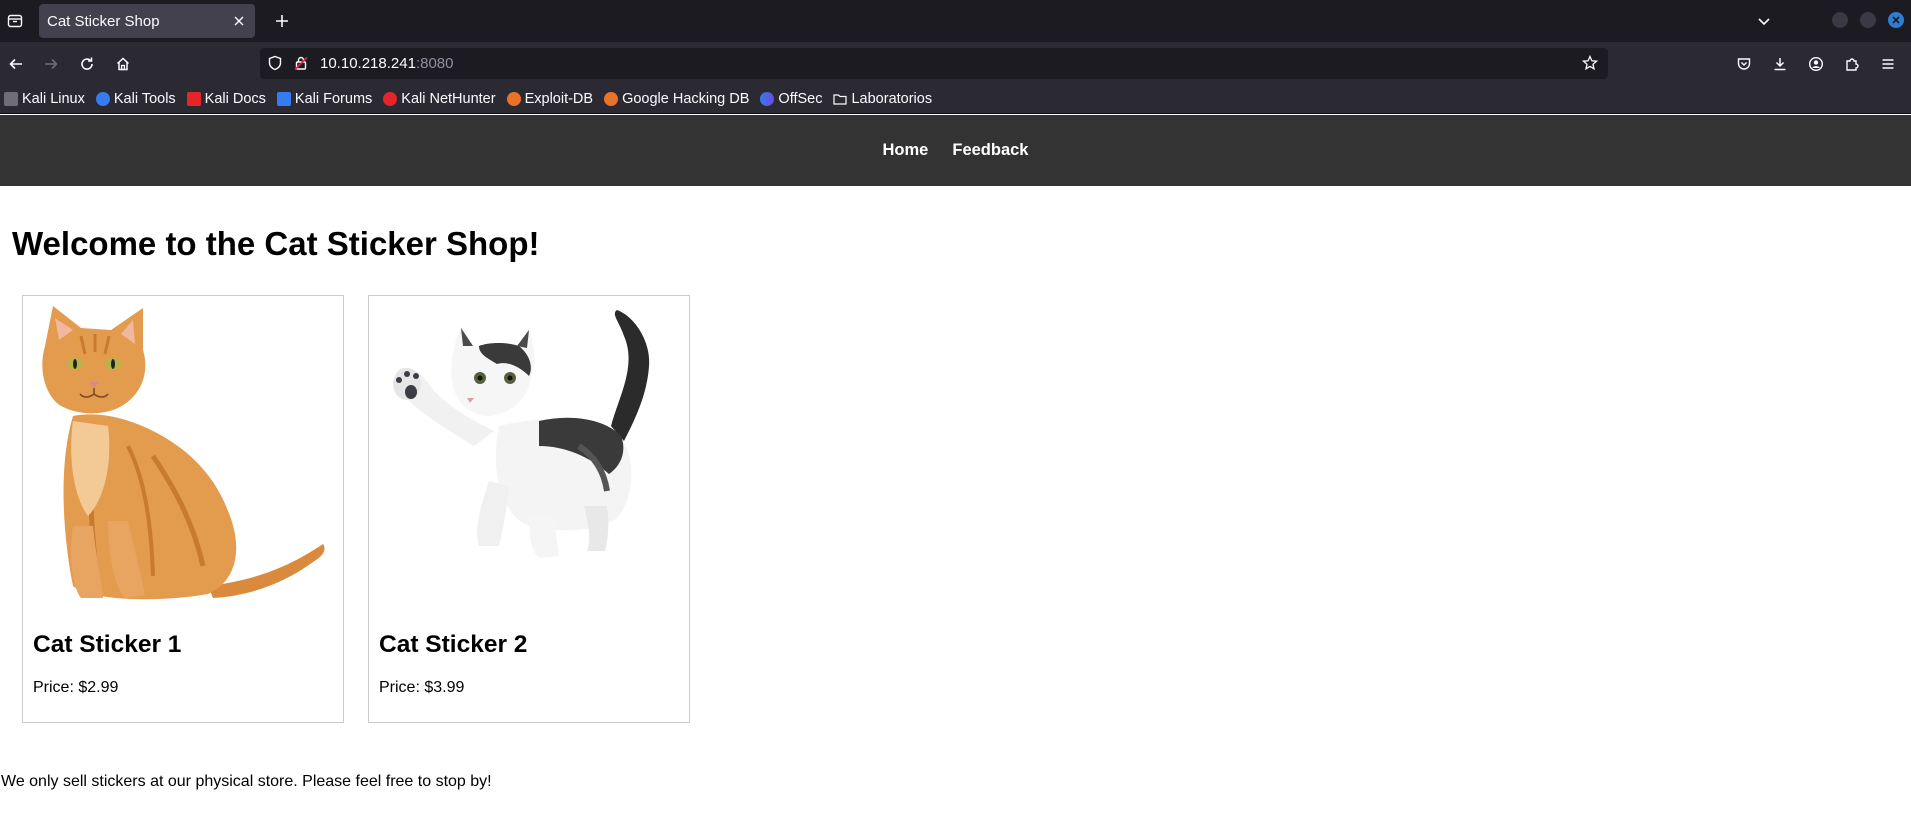 Image resolution: width=1911 pixels, height=833 pixels. I want to click on downloads-icon, so click(1780, 64).